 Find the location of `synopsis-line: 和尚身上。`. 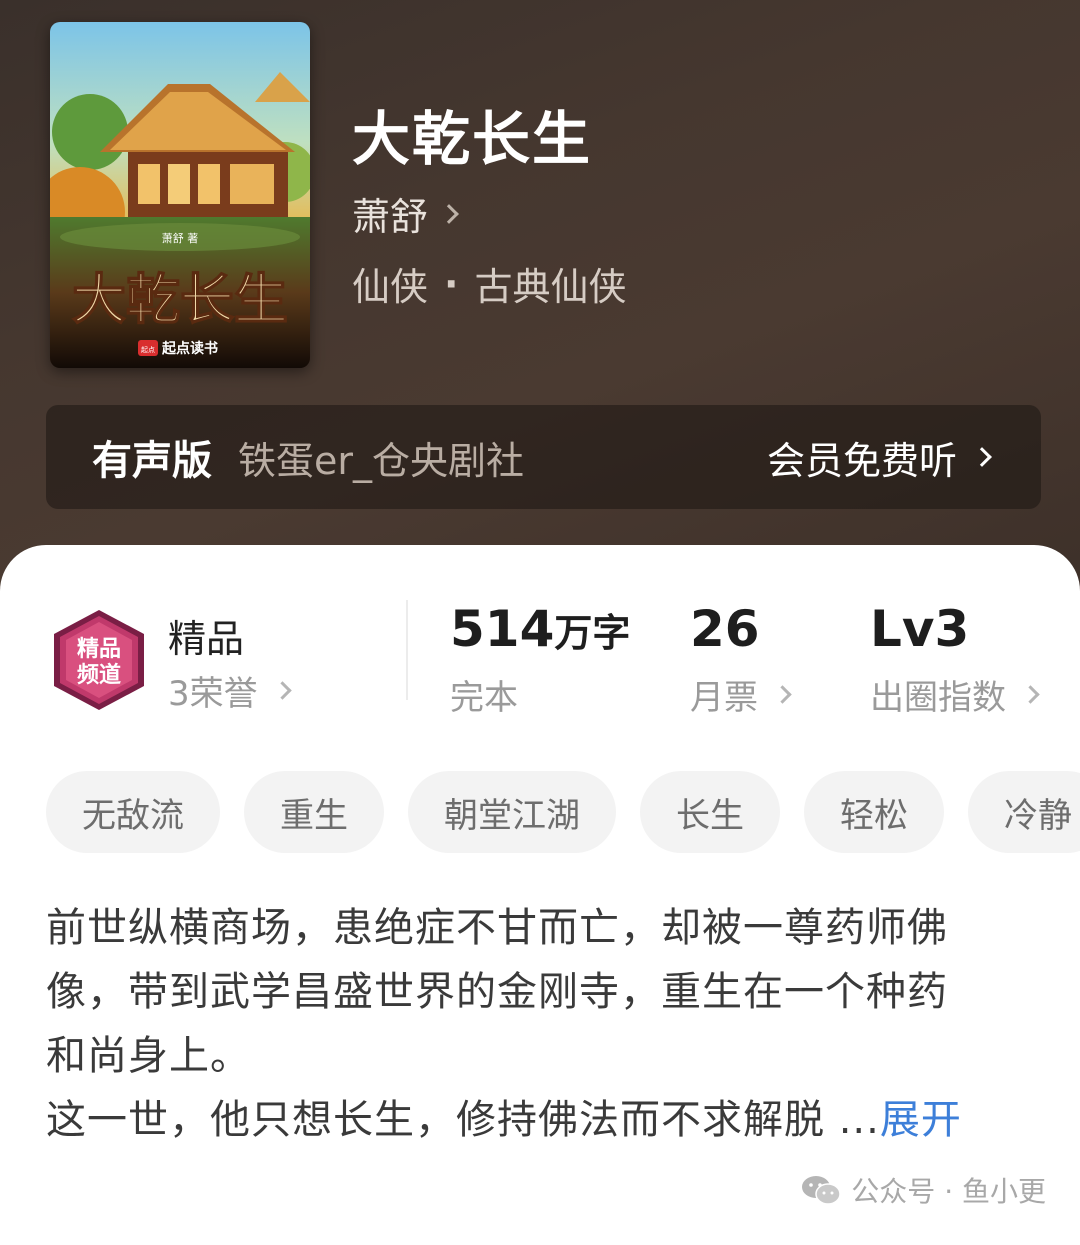

synopsis-line: 和尚身上。 is located at coordinates (148, 1056).